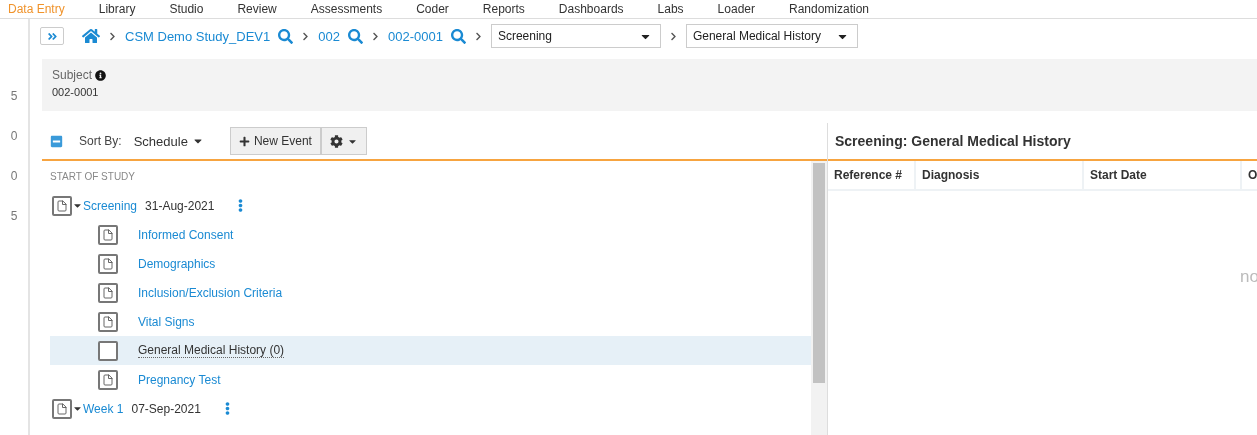 The height and width of the screenshot is (435, 1257). Describe the element at coordinates (177, 263) in the screenshot. I see `form-link: Demographics` at that location.